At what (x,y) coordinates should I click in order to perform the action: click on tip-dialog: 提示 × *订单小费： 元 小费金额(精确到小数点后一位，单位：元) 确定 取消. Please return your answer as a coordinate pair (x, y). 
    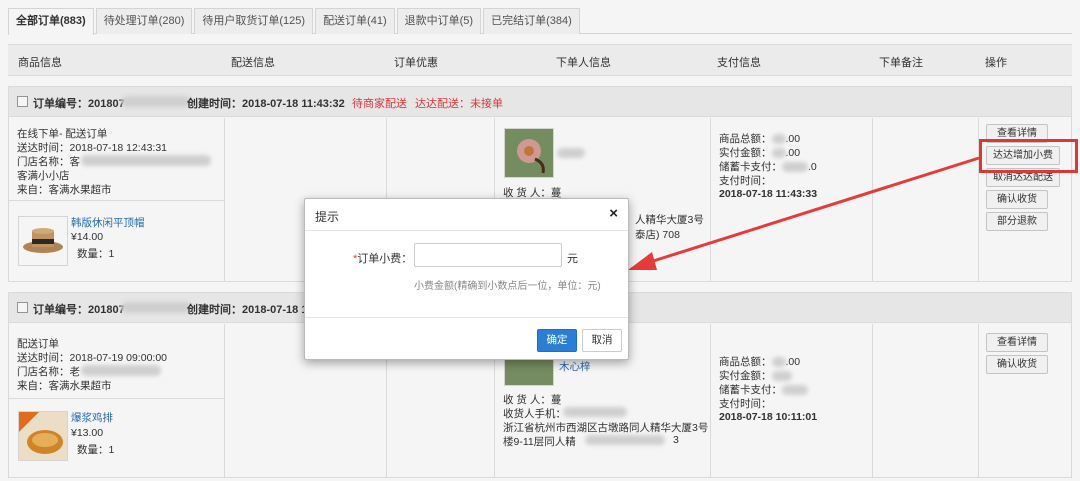
    Looking at the image, I should click on (466, 279).